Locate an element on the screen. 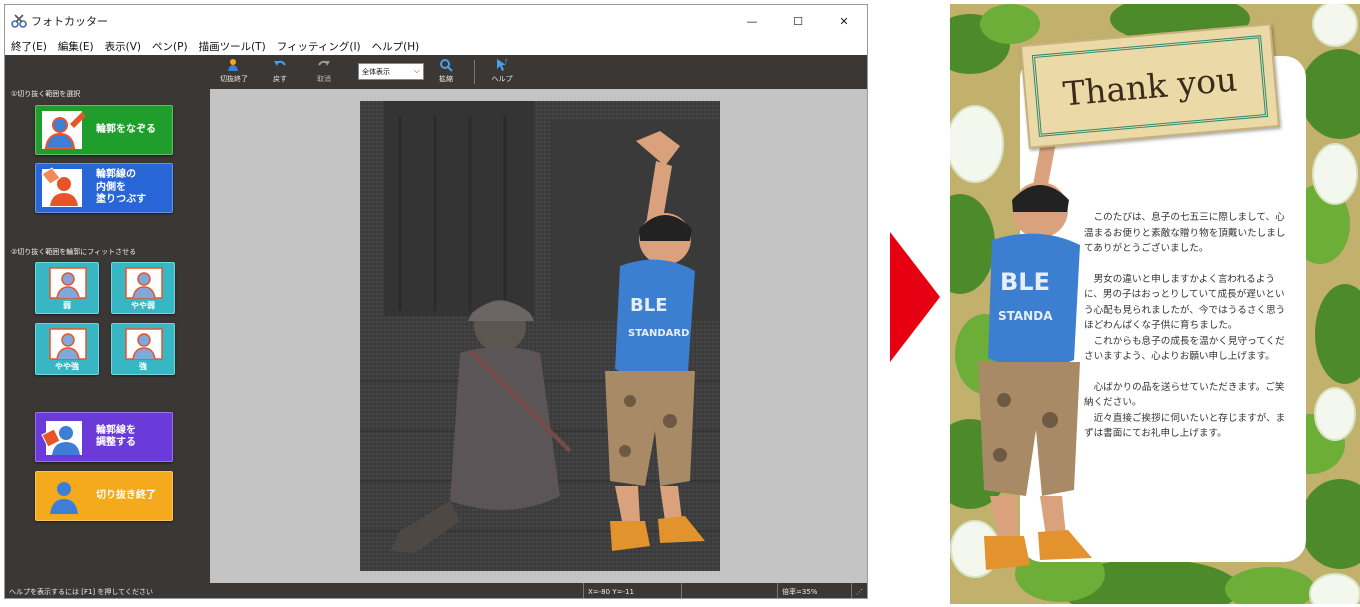 The image size is (1360, 607). card-title: Thank you is located at coordinates (1150, 86).